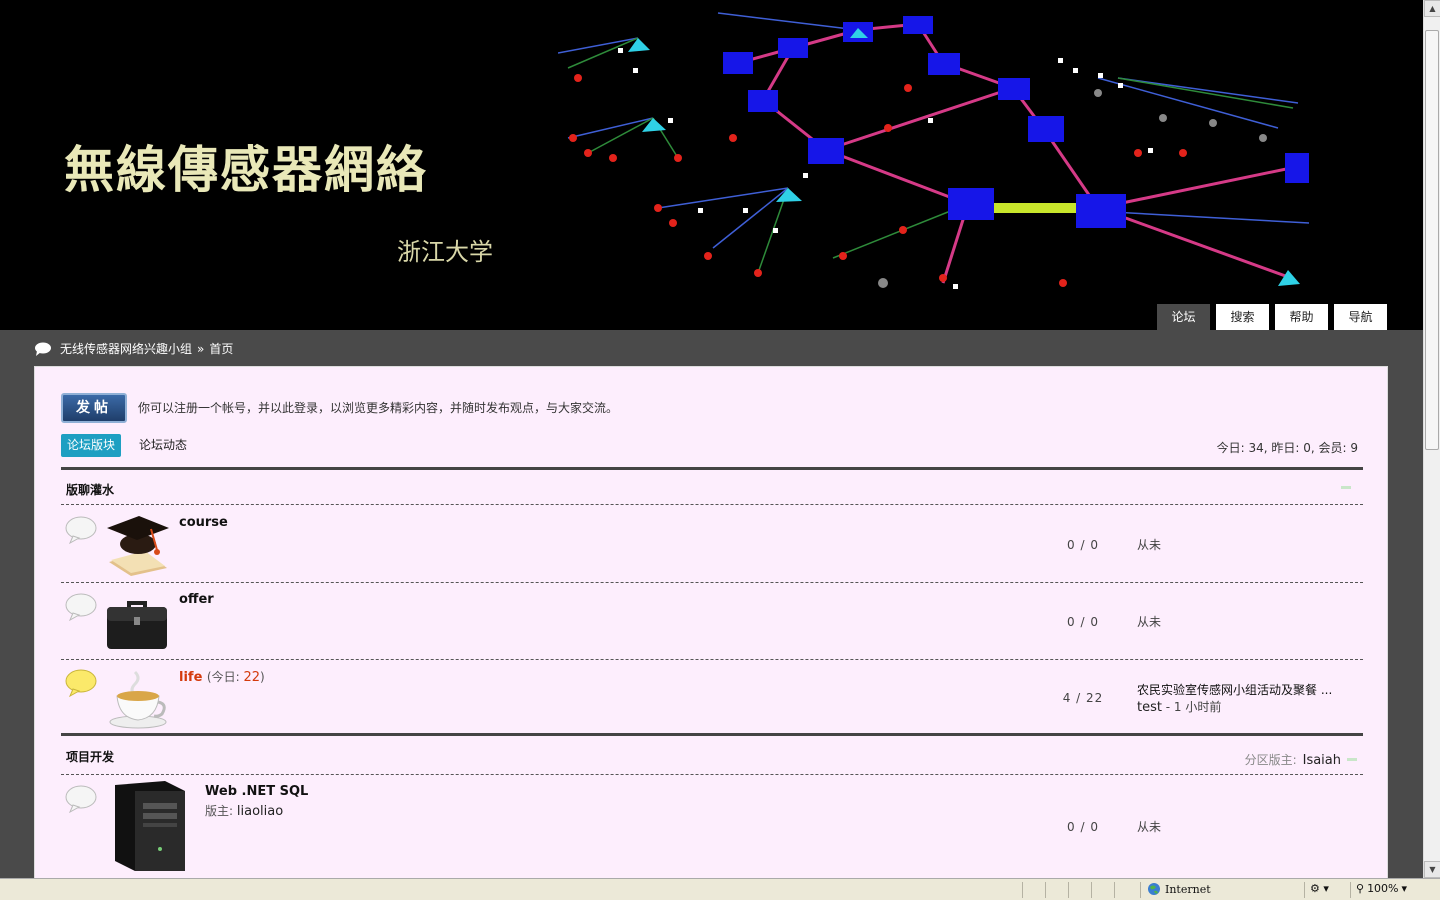 The width and height of the screenshot is (1440, 900). I want to click on forum-counts: 4 / 22, so click(1083, 698).